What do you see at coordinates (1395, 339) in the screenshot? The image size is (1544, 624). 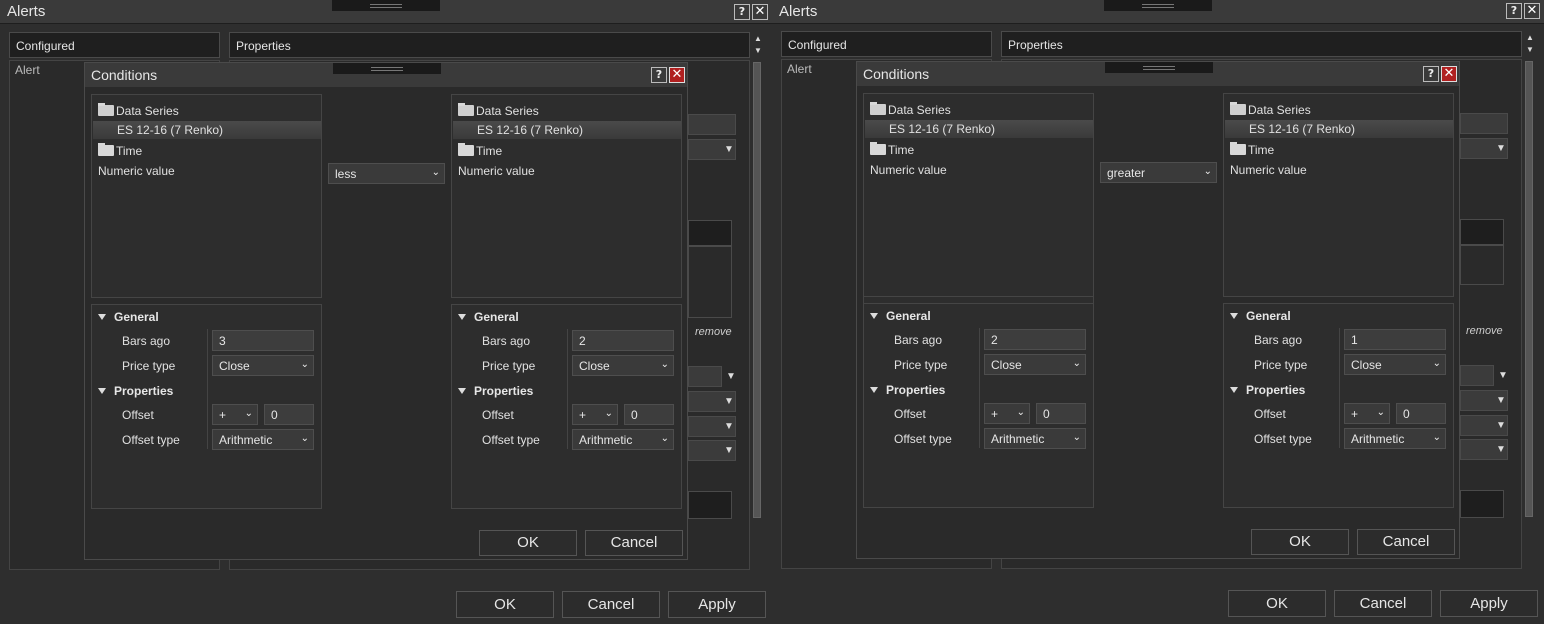 I see `bars-ago-input: 1` at bounding box center [1395, 339].